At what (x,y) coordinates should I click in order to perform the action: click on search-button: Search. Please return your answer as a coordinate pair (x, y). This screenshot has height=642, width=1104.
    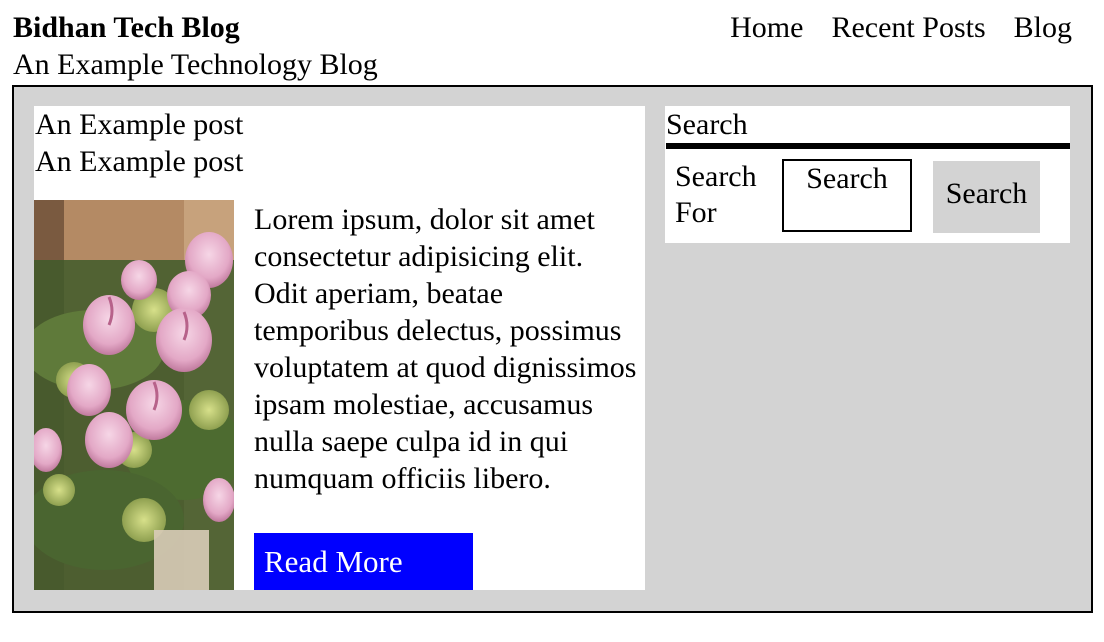
    Looking at the image, I should click on (986, 197).